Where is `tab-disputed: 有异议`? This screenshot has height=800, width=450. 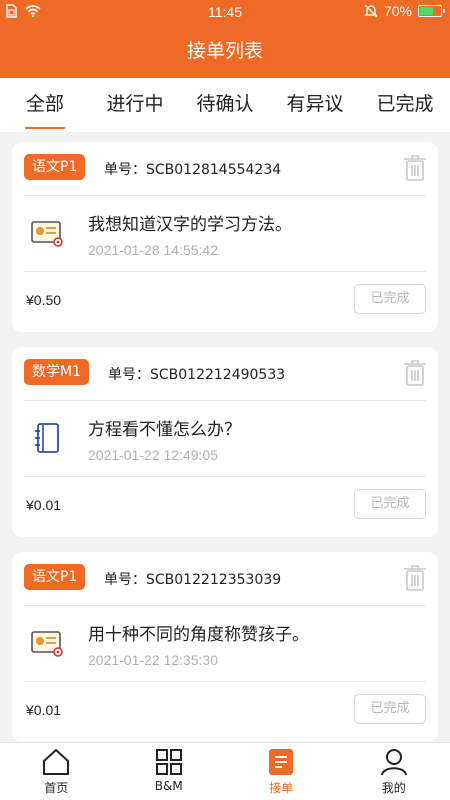
tab-disputed: 有异议 is located at coordinates (315, 105).